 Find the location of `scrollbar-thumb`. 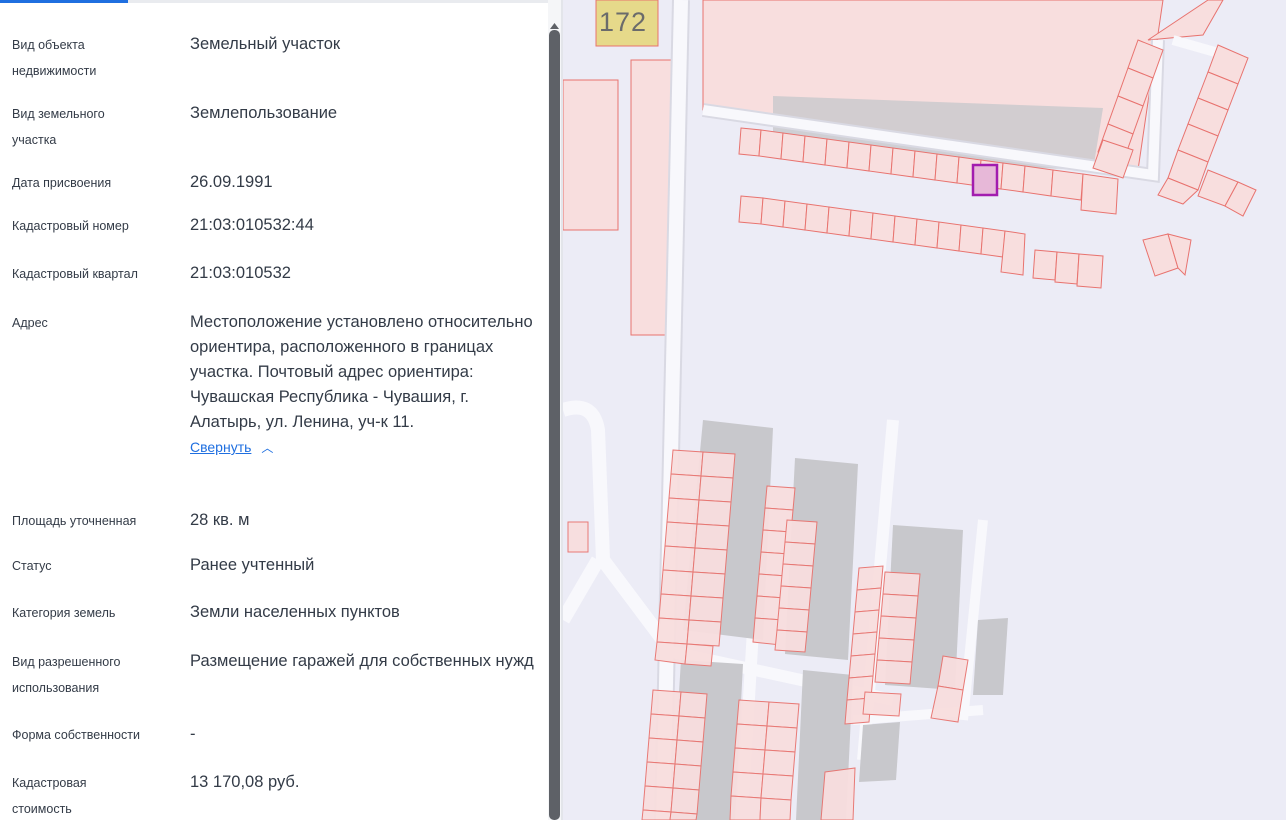

scrollbar-thumb is located at coordinates (554, 425).